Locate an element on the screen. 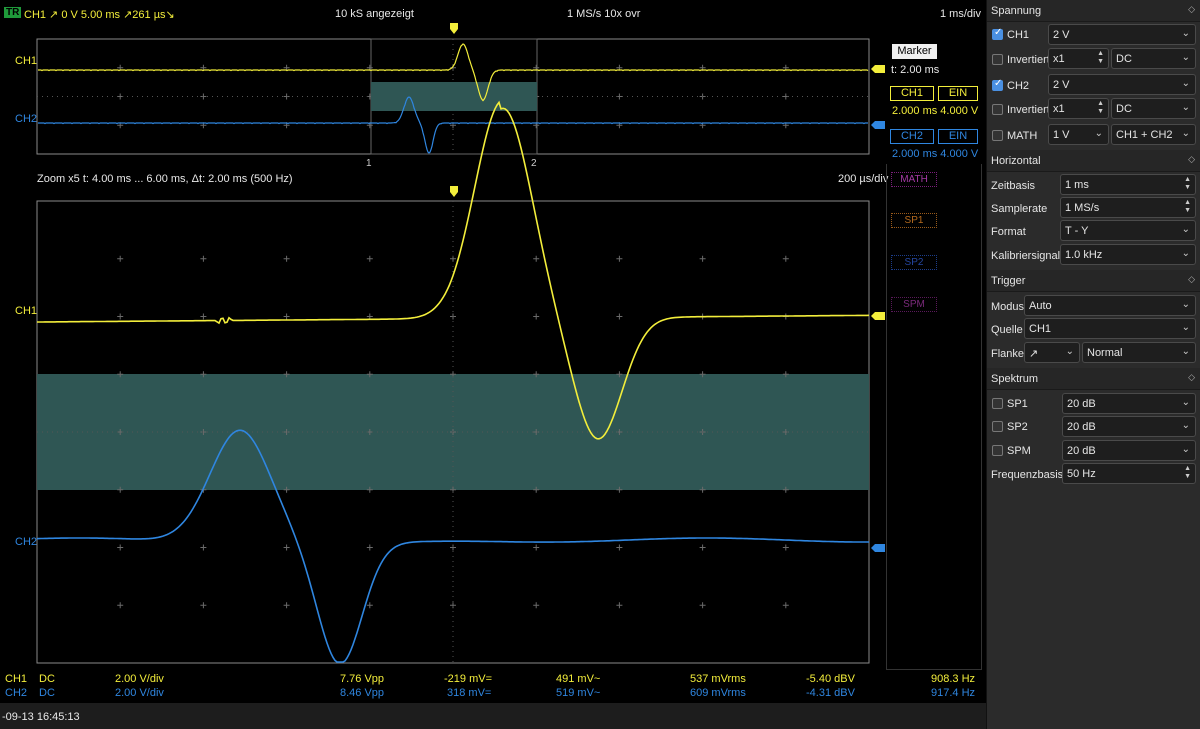 This screenshot has width=1200, height=729. zeitbasis-spinbox: 1 ms ▲ ▼ is located at coordinates (1128, 184).